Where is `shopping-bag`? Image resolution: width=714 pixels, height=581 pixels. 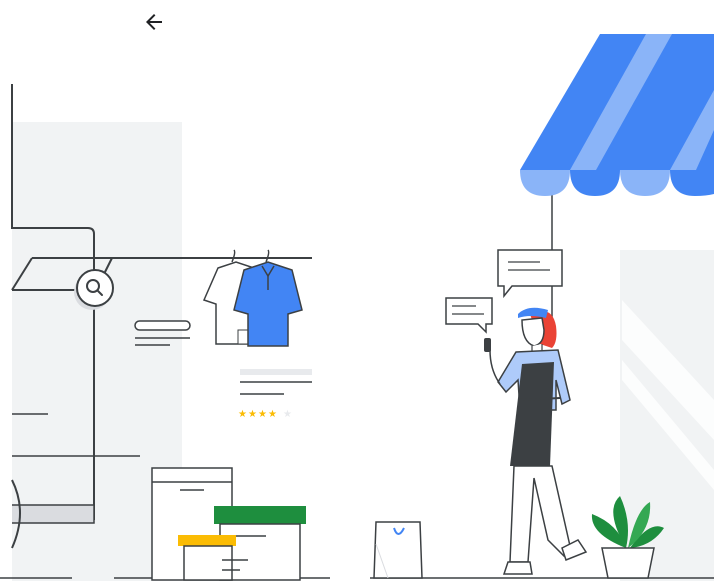 shopping-bag is located at coordinates (398, 550).